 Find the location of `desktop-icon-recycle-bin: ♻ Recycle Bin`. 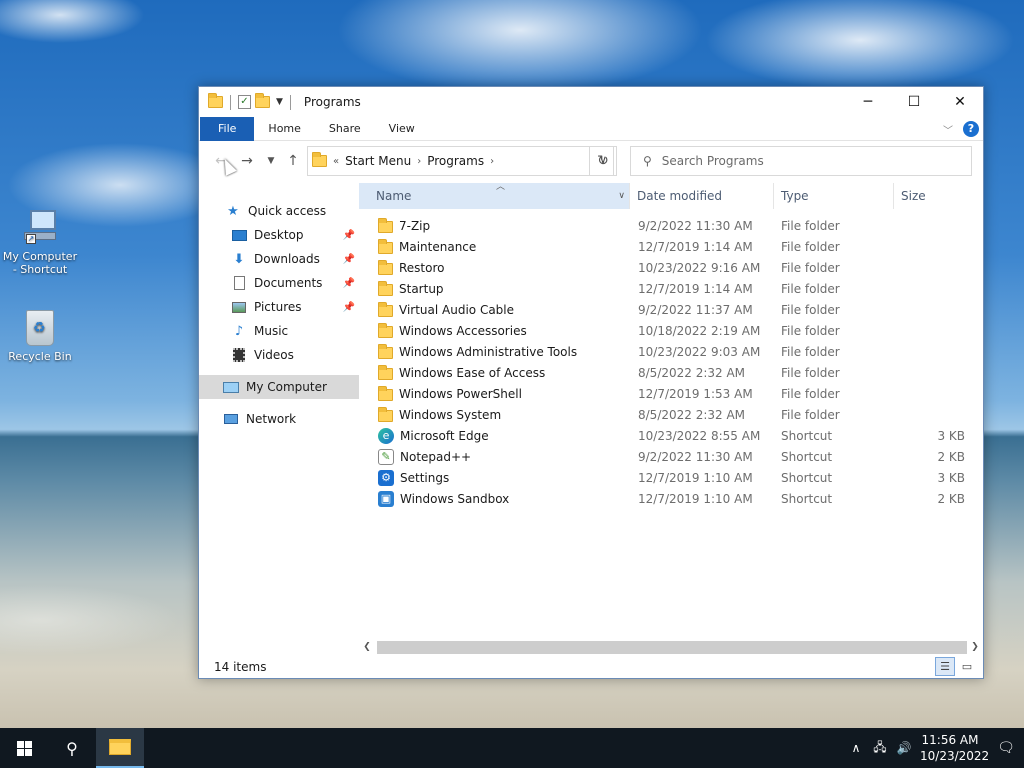

desktop-icon-recycle-bin: ♻ Recycle Bin is located at coordinates (40, 335).